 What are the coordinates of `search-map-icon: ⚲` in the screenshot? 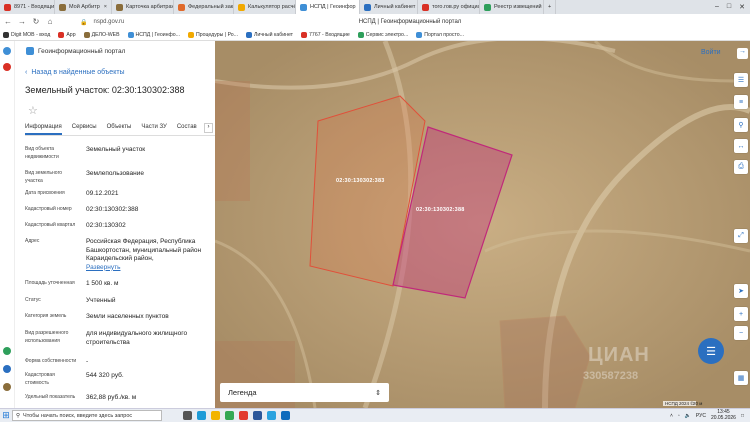 It's located at (741, 125).